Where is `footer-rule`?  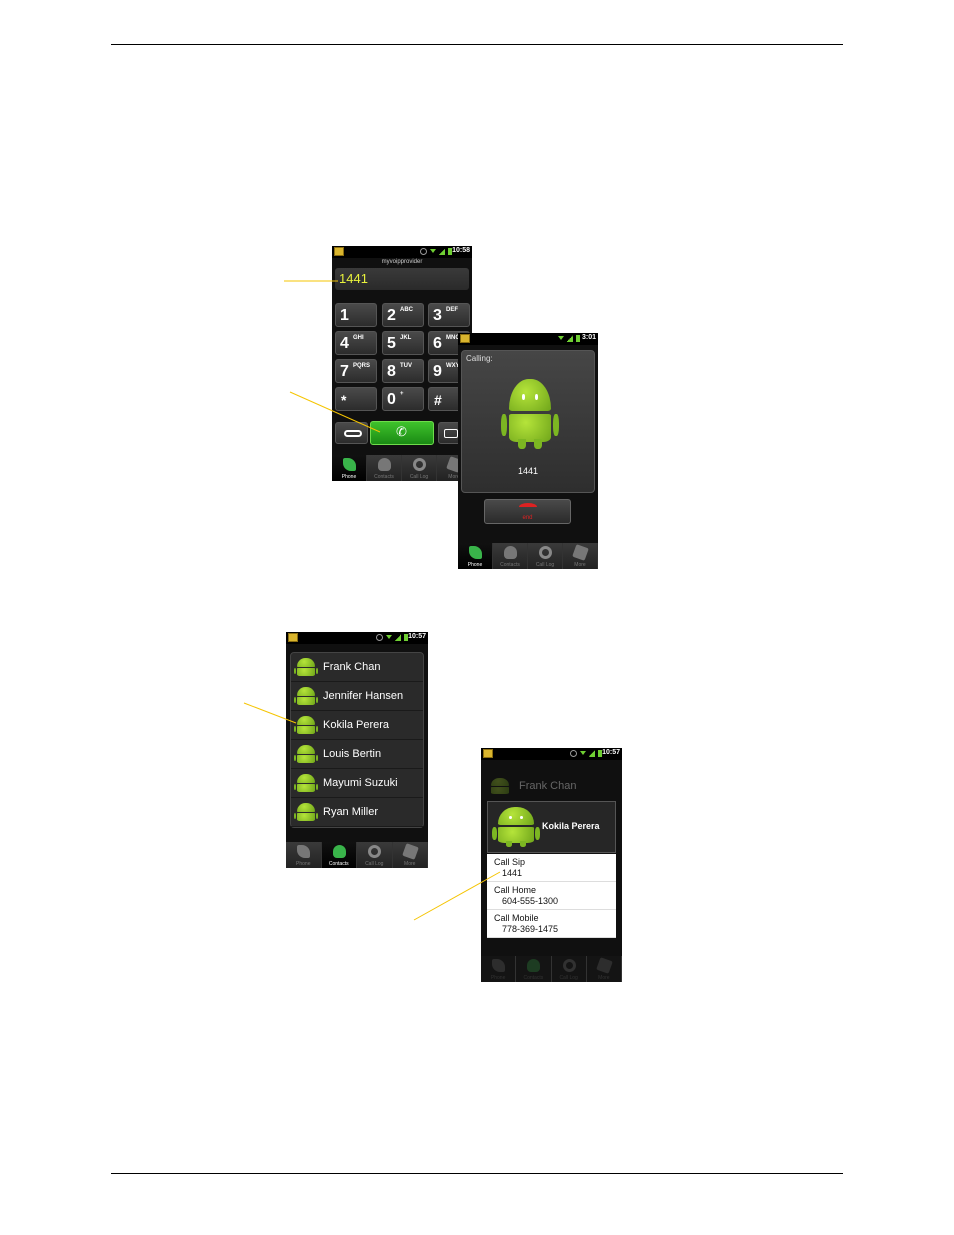
footer-rule is located at coordinates (477, 1173).